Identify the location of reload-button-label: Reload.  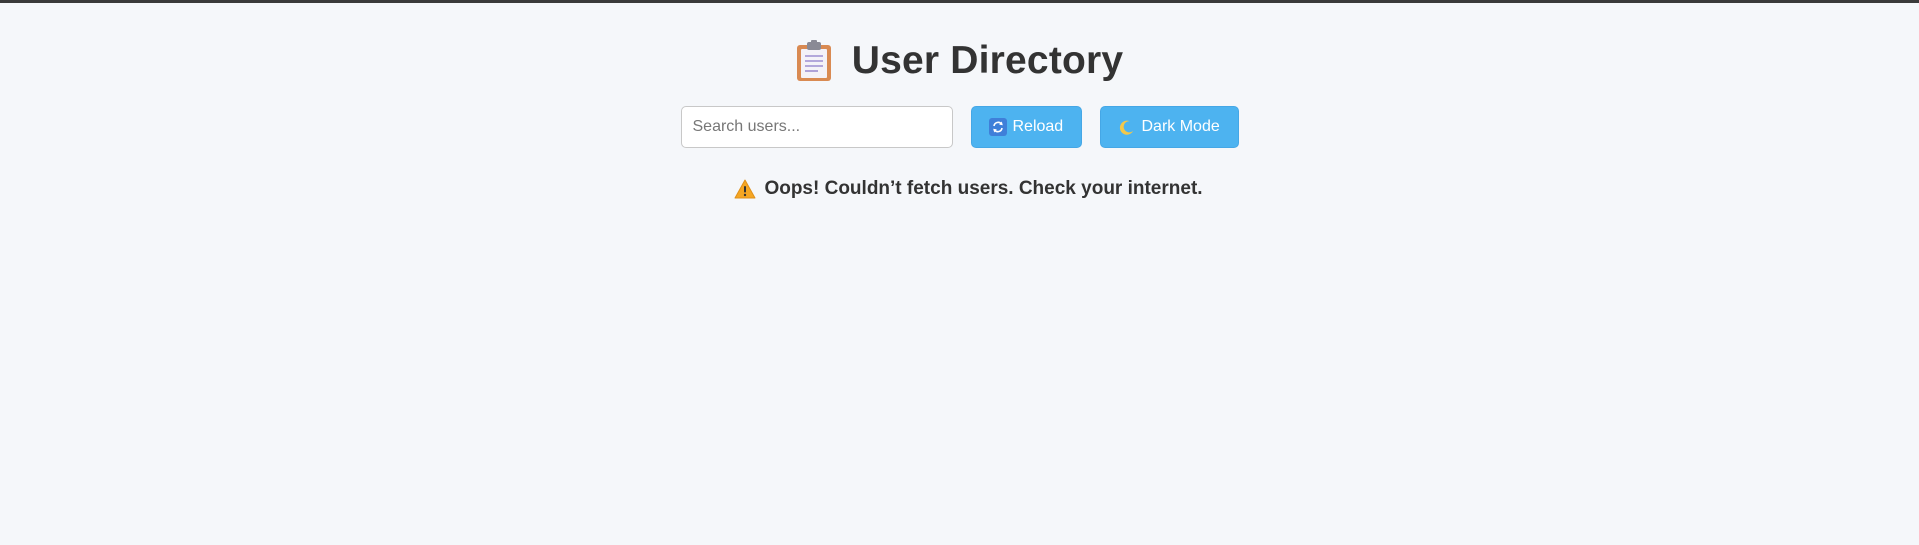
(1038, 126).